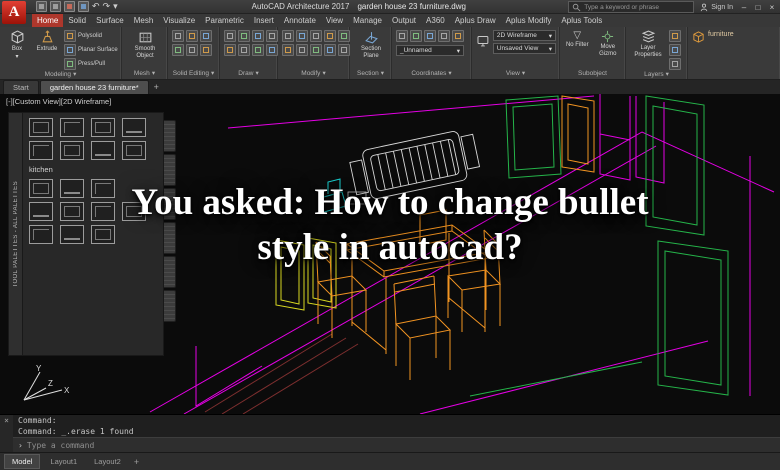  Describe the element at coordinates (192, 50) in the screenshot. I see `fillet-edge-icon` at that location.